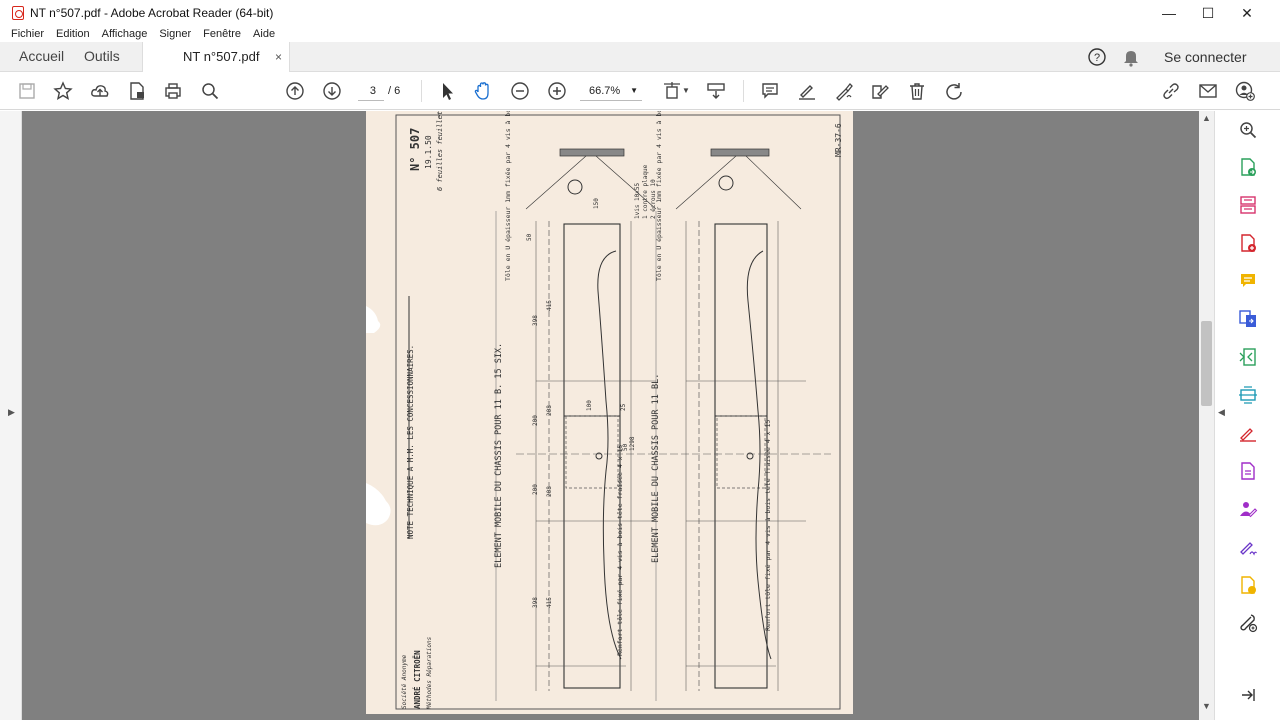 The image size is (1280, 720). Describe the element at coordinates (394, 91) in the screenshot. I see `page-total: / 6` at that location.